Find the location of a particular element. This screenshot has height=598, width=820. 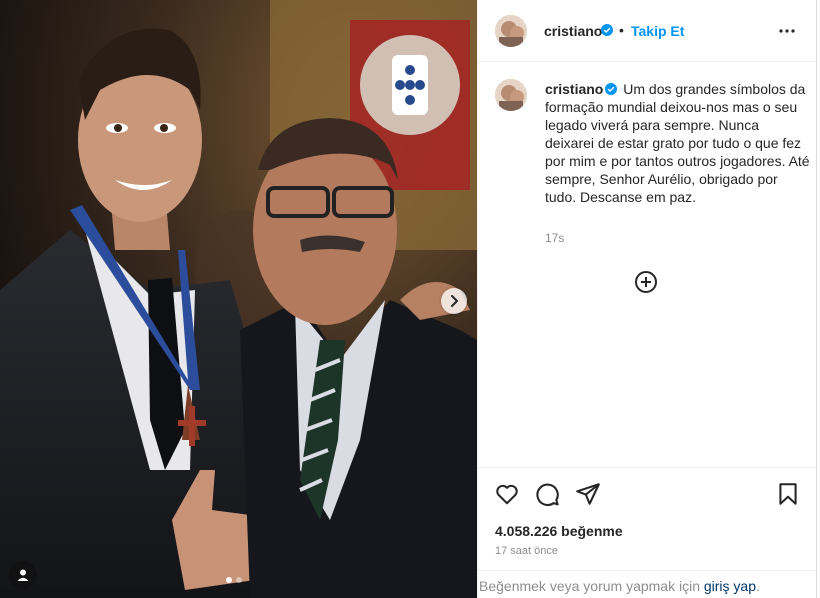

carousel-indicator is located at coordinates (234, 580).